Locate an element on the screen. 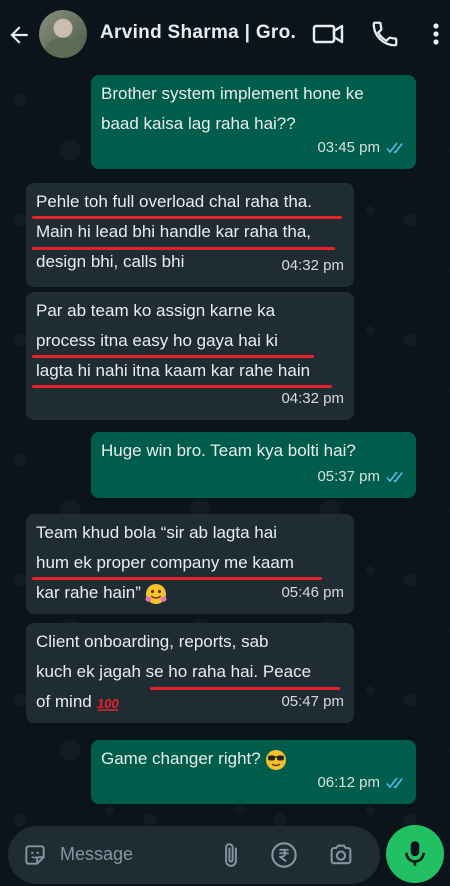 This screenshot has width=450, height=886. hugging-face-emoji-icon is located at coordinates (156, 593).